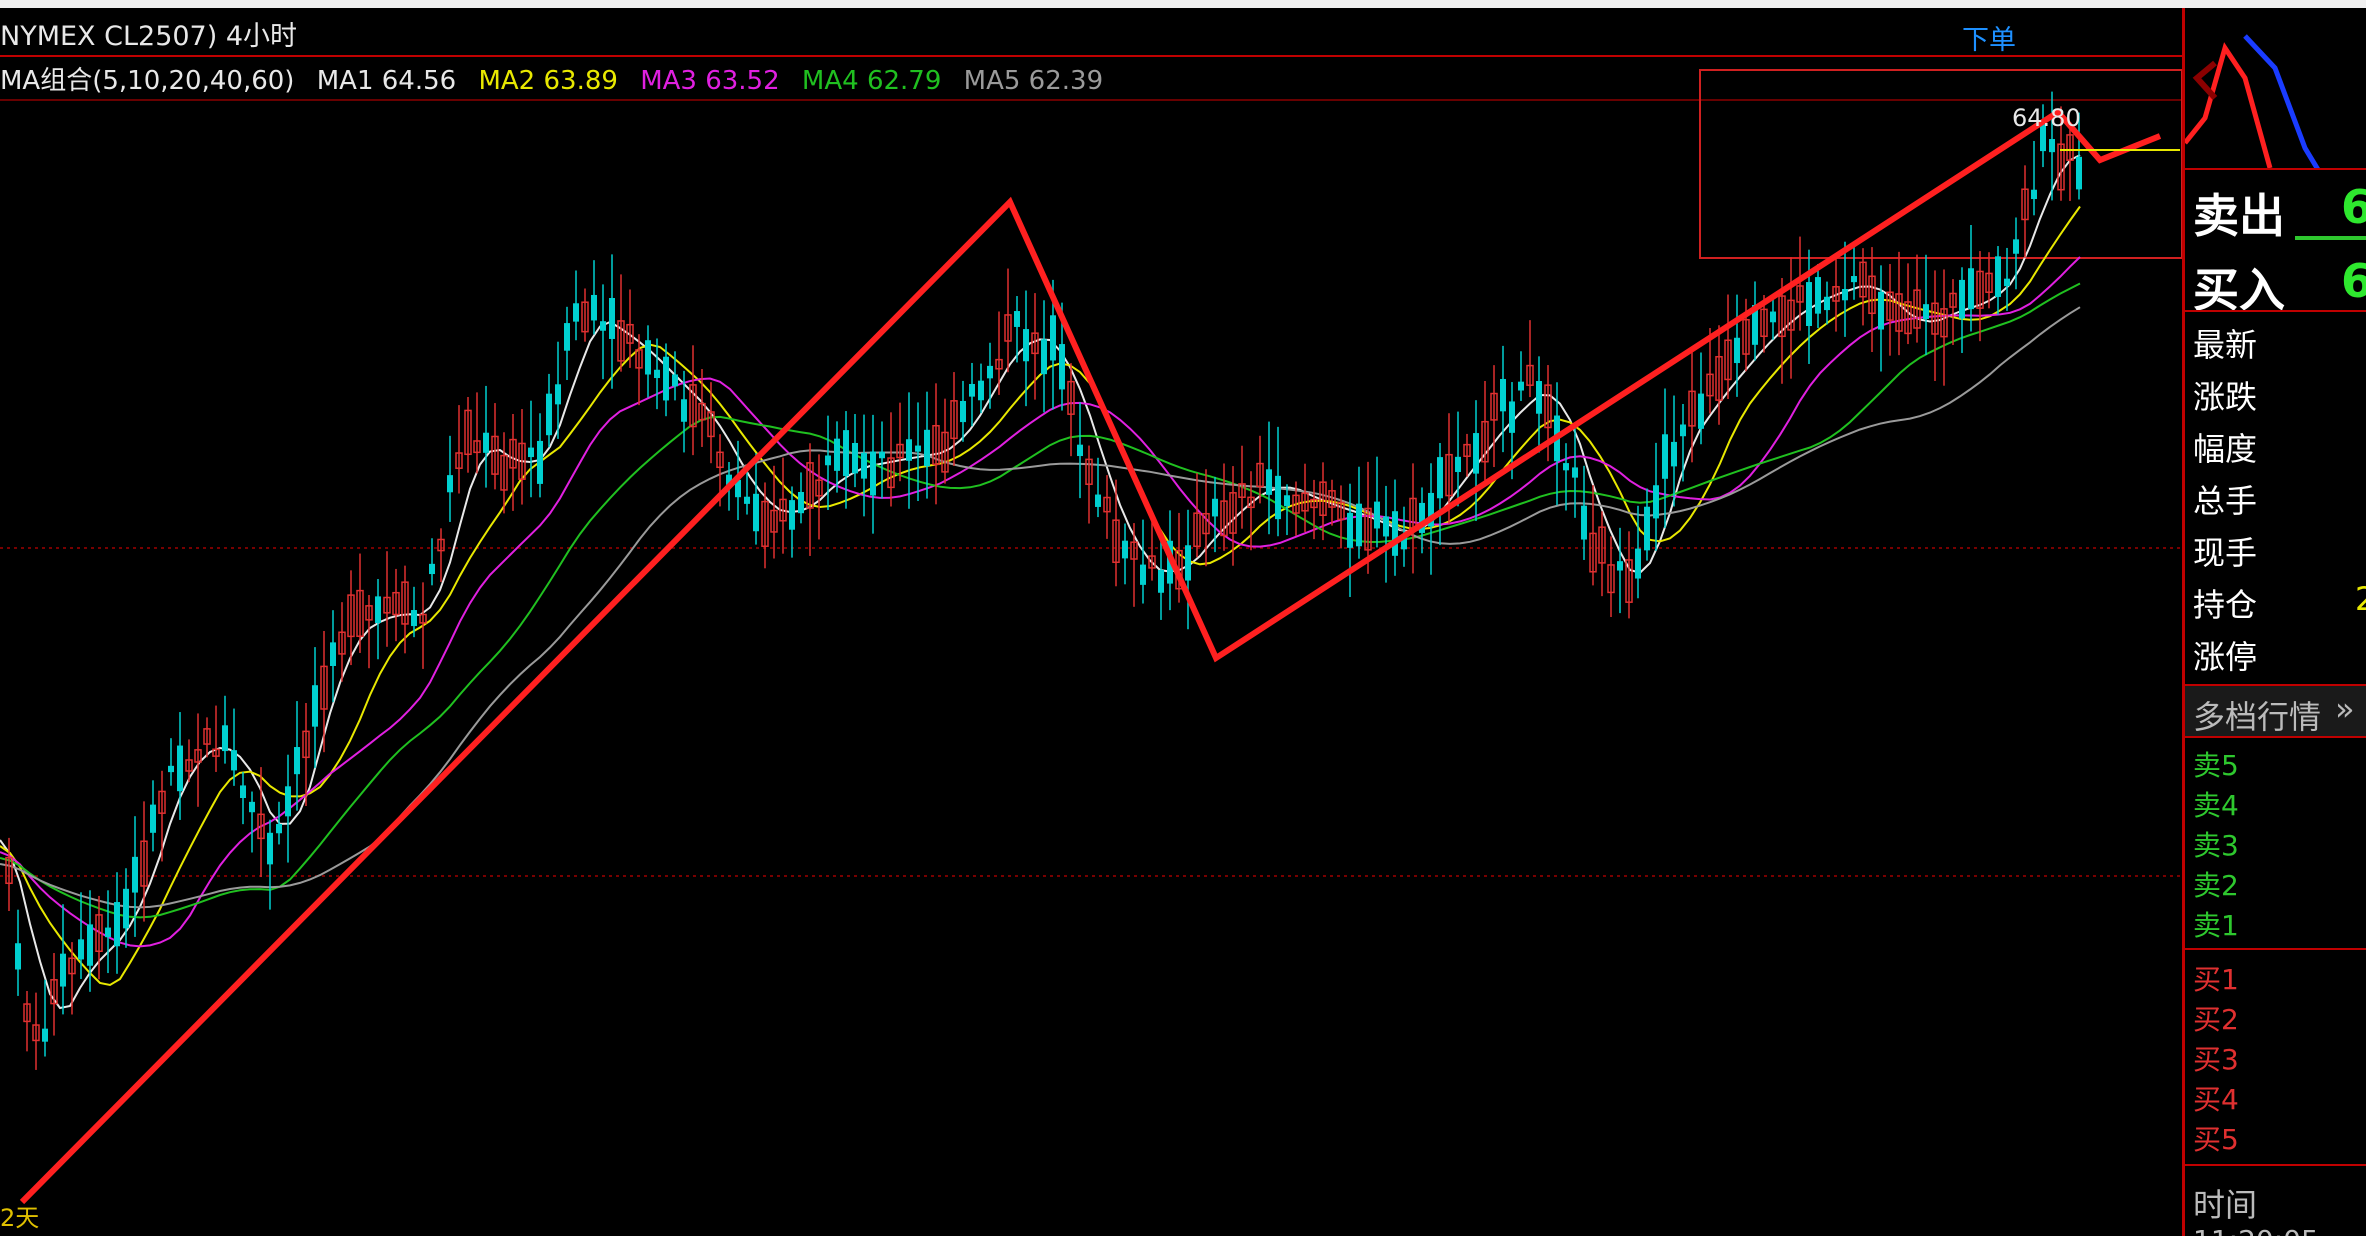  Describe the element at coordinates (147, 81) in the screenshot. I see `ma-group-label: MA组合(5,10,20,40,60)` at that location.